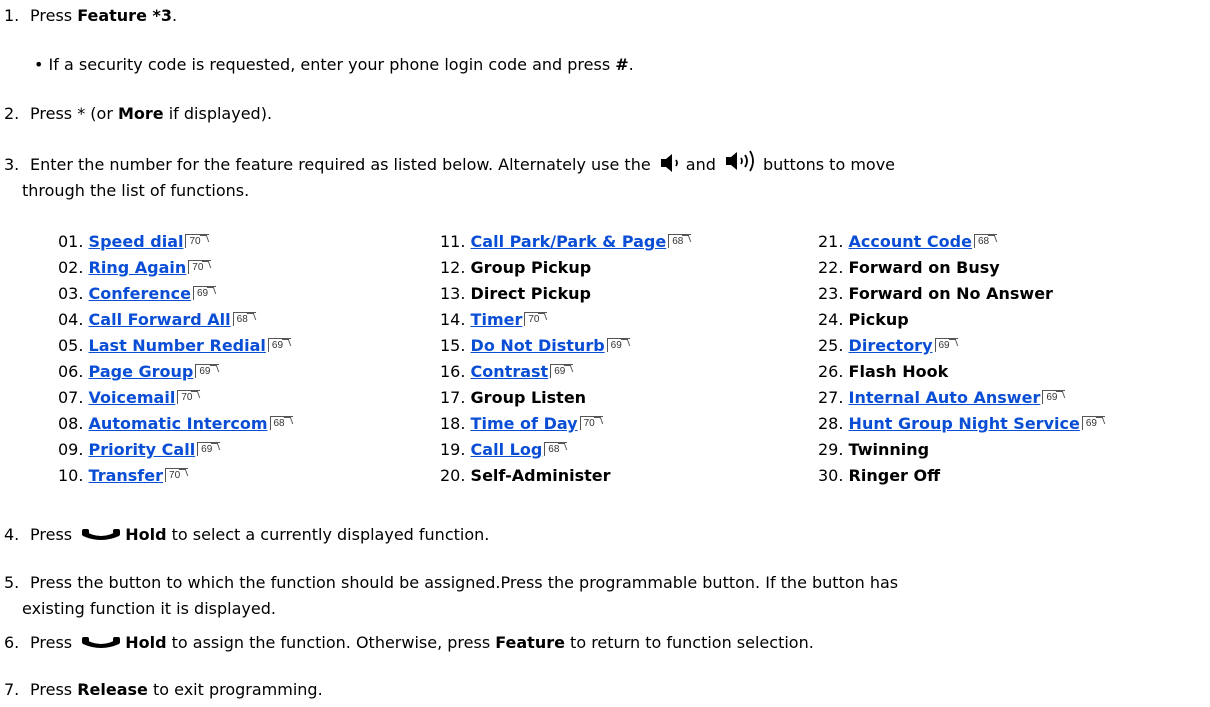  I want to click on feature-item: 24. Pickup, so click(961, 320).